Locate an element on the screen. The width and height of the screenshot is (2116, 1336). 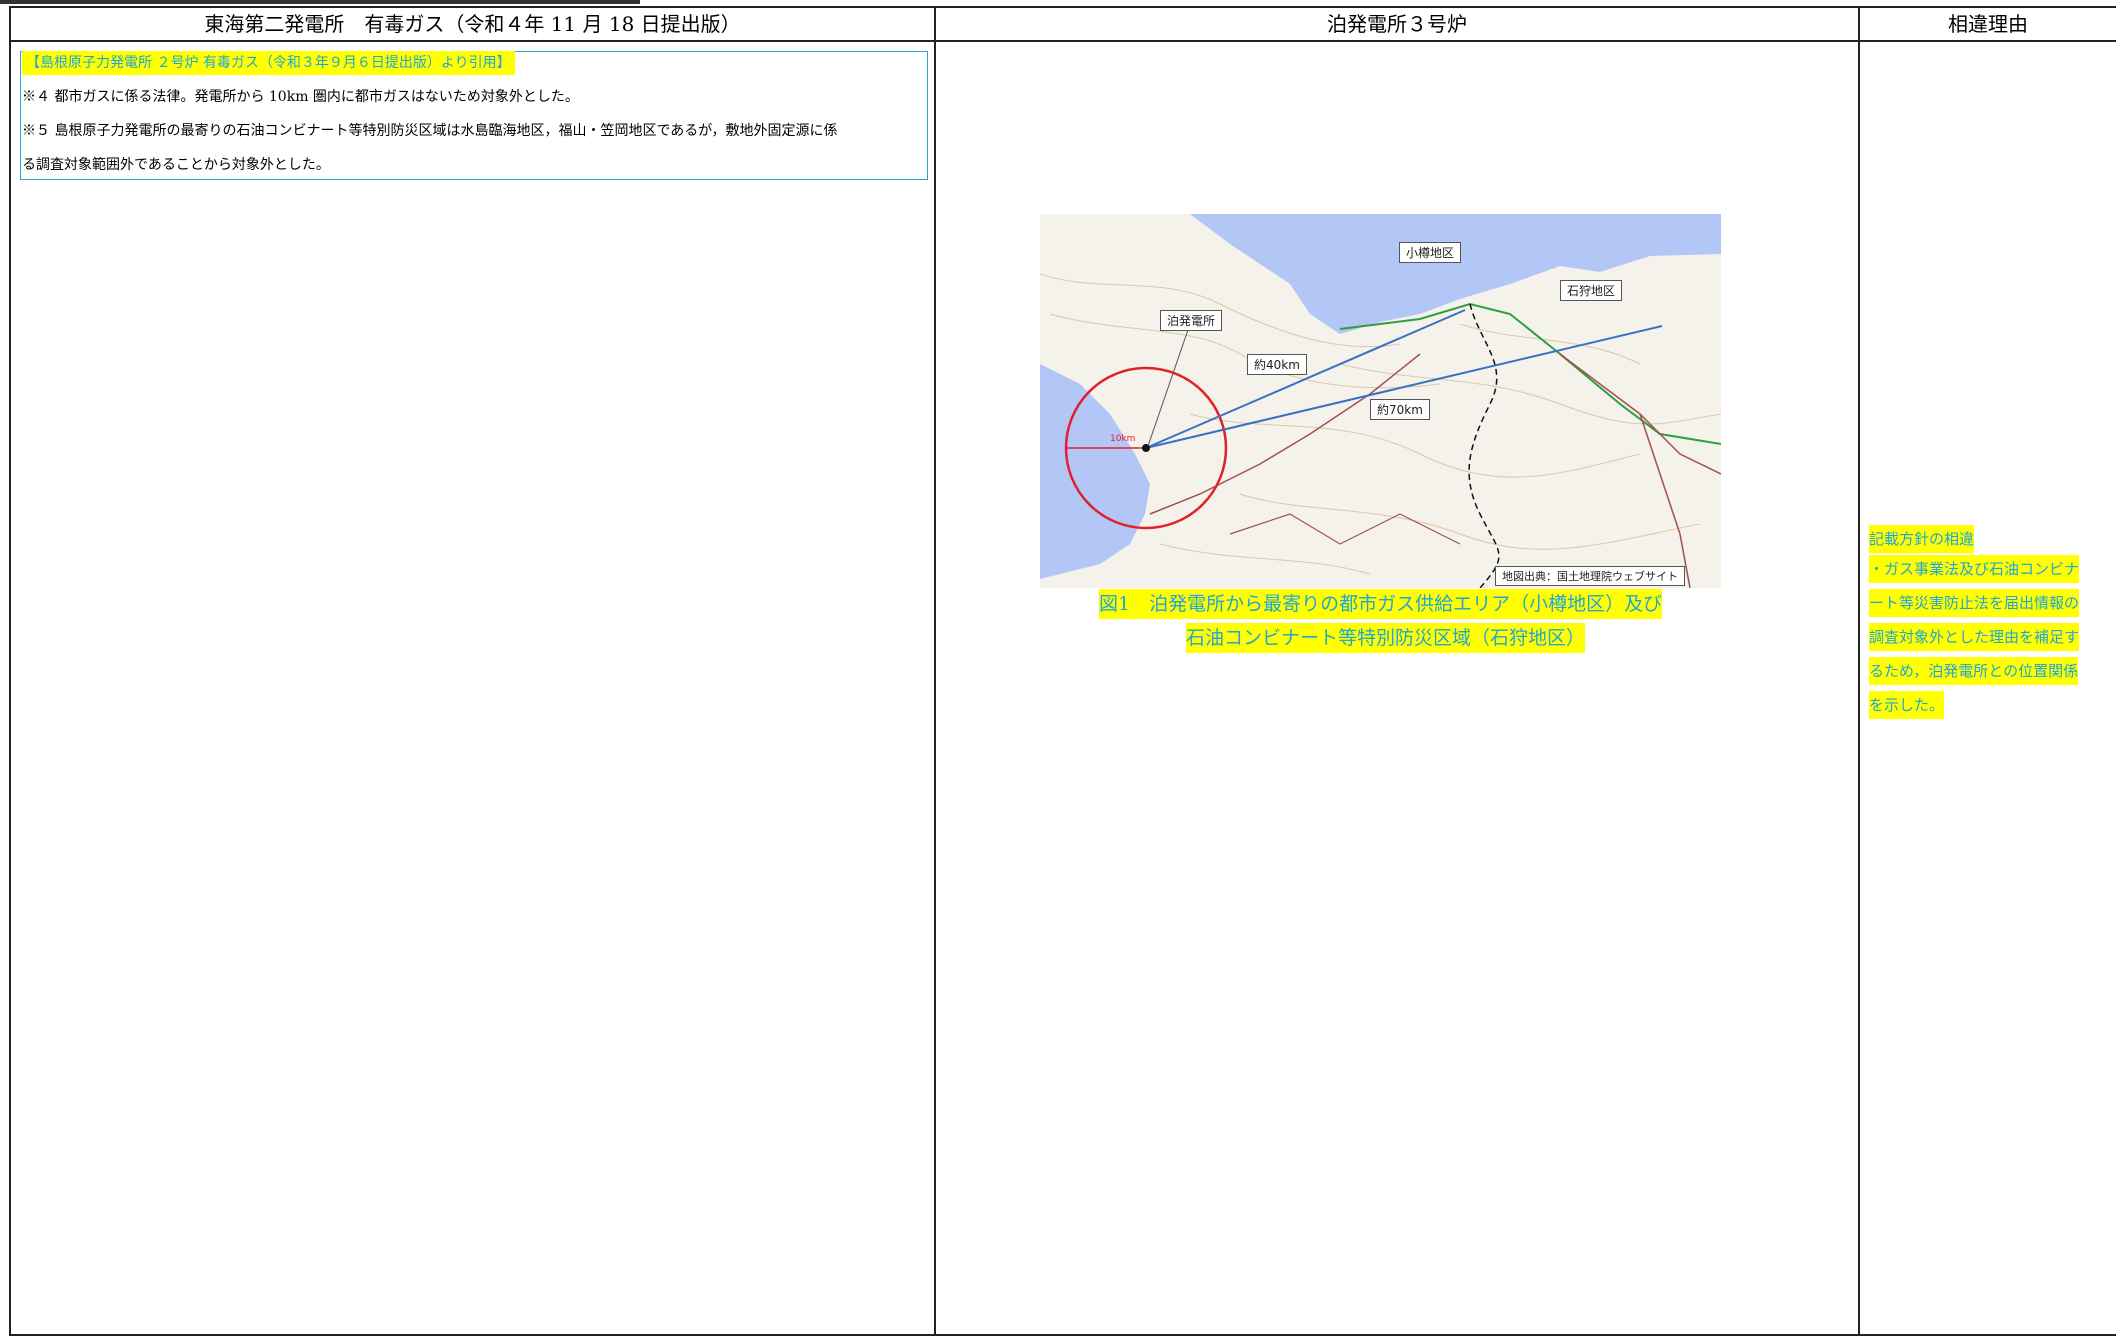
label-10km: 10km is located at coordinates (1123, 439).